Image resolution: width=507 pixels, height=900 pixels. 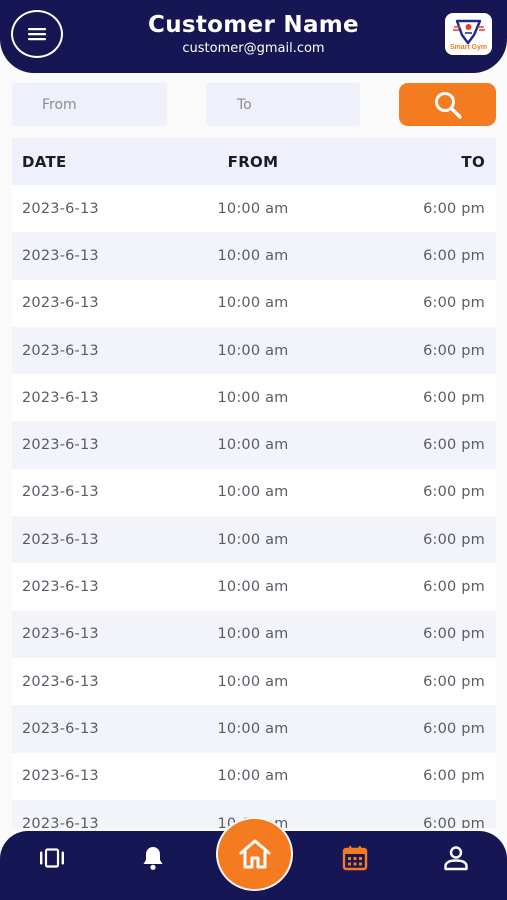 I want to click on user-icon, so click(x=456, y=858).